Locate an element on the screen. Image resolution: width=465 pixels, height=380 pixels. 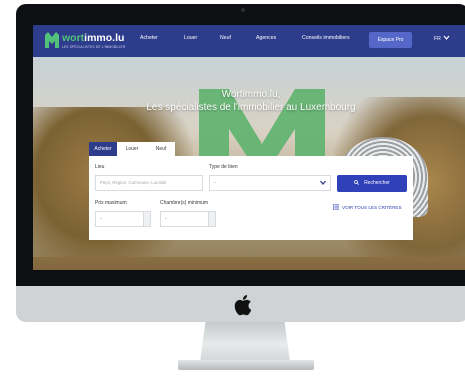
lieu-input: Pays, Région, Commune, Localité is located at coordinates (149, 183).